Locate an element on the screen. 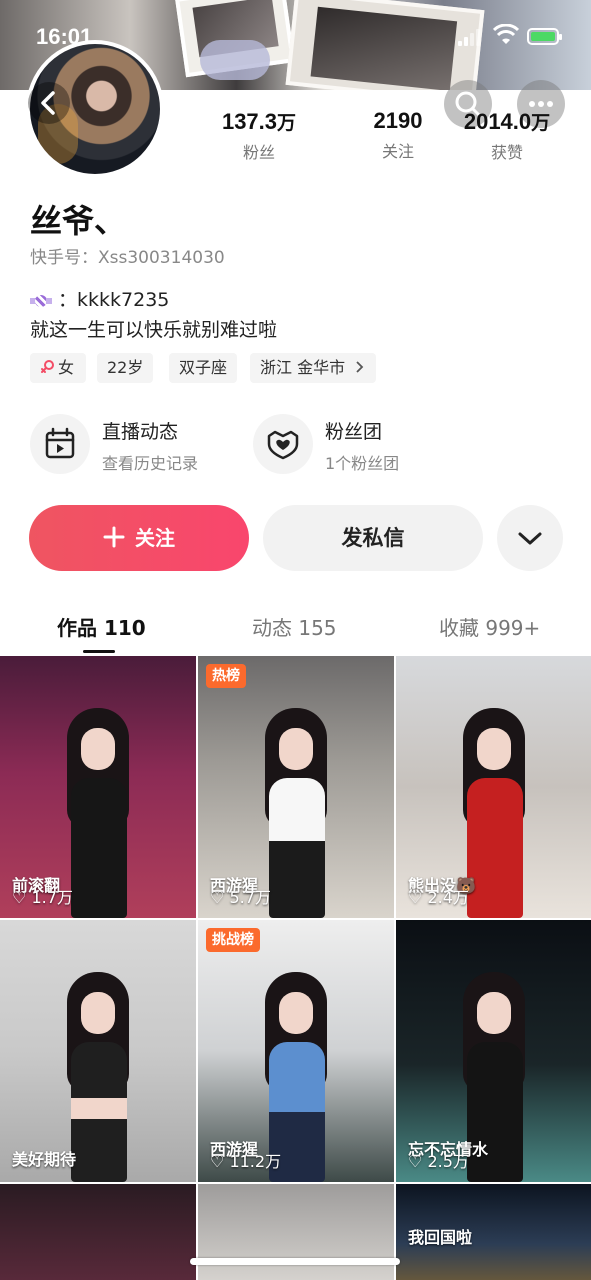 Image resolution: width=591 pixels, height=1280 pixels. back-button is located at coordinates (49, 103).